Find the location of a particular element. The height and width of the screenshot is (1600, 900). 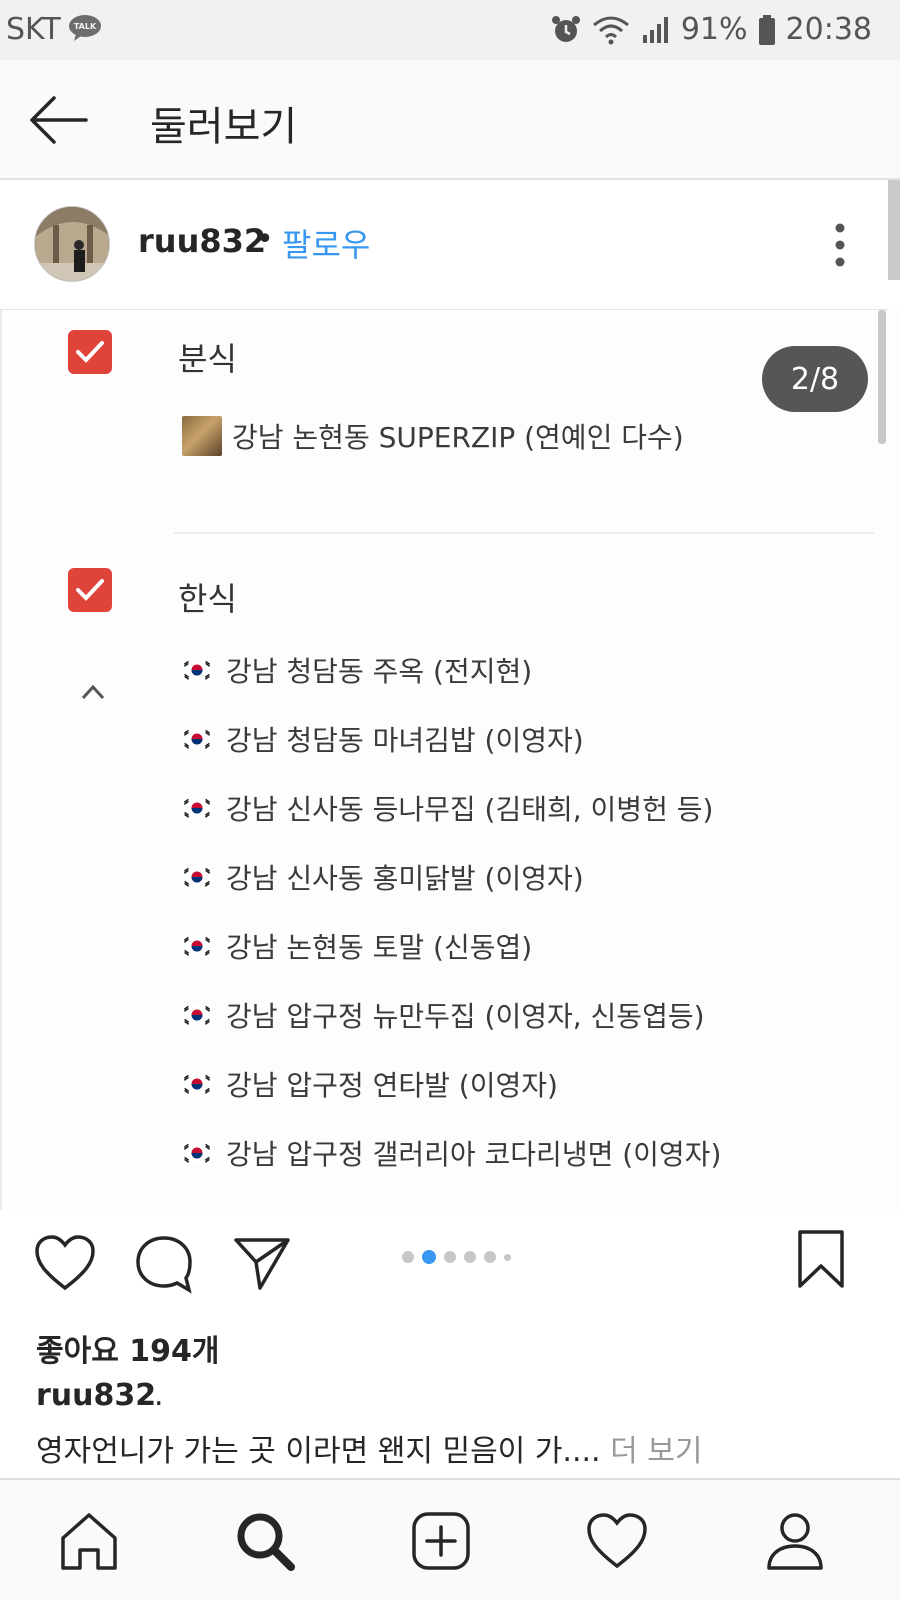

section-title: 분식 is located at coordinates (207, 359).